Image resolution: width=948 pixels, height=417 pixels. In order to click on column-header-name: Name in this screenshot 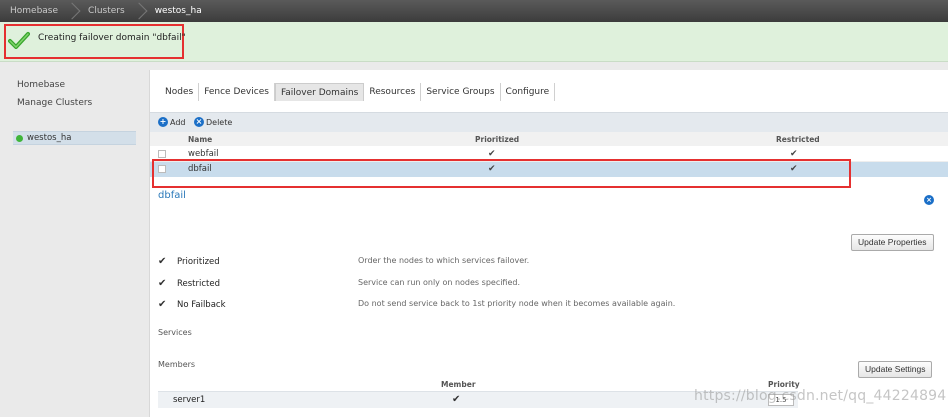, I will do `click(200, 139)`.